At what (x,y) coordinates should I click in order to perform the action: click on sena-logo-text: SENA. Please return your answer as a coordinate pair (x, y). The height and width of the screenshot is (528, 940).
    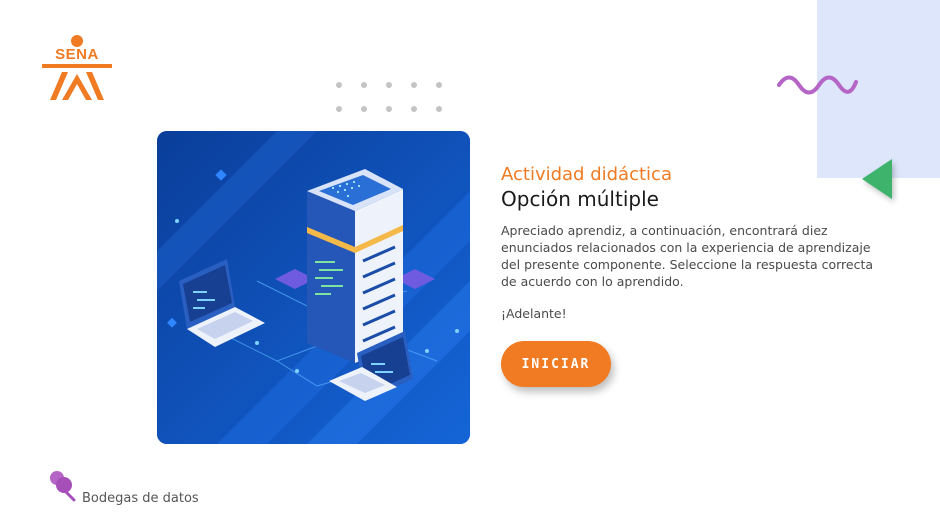
    Looking at the image, I should click on (77, 54).